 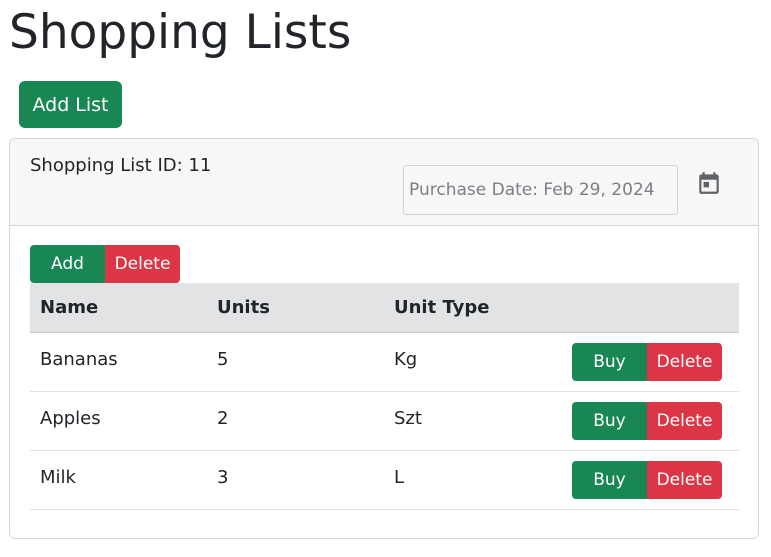 I want to click on column-header-unit-type: Unit Type, so click(x=442, y=307).